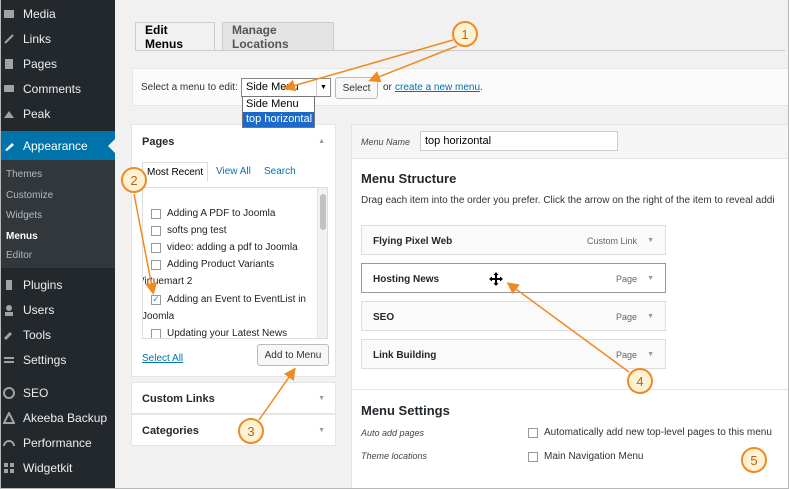  Describe the element at coordinates (278, 36) in the screenshot. I see `tab-manage-locations: Manage Locations` at that location.